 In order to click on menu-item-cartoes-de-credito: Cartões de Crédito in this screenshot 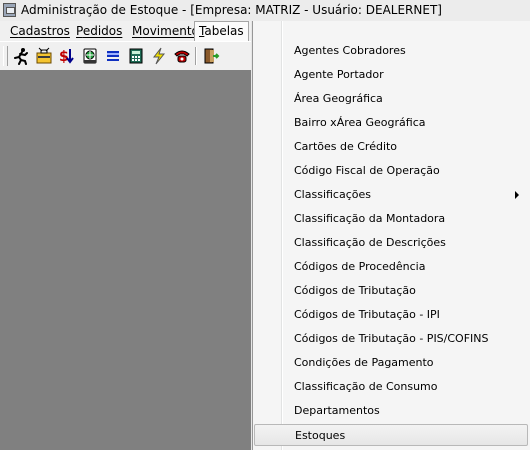, I will do `click(391, 147)`.